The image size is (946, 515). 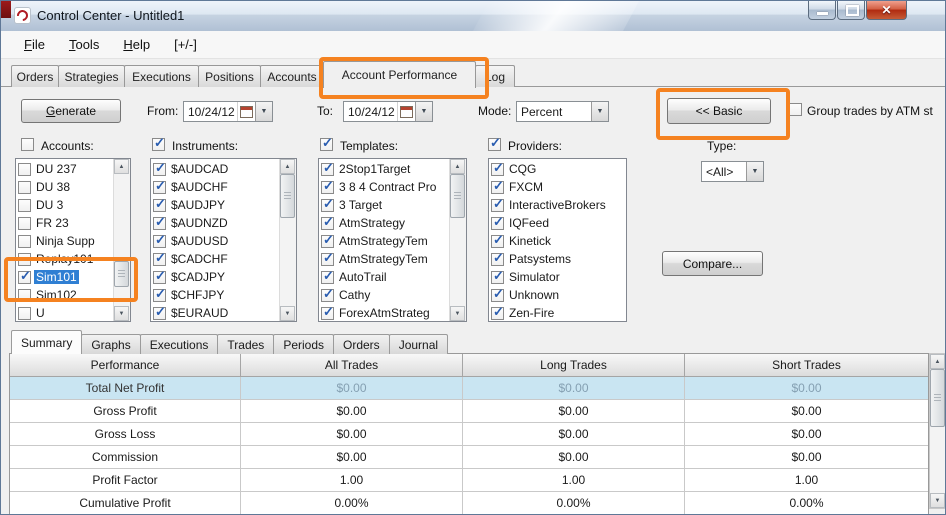 I want to click on to-dropdown-icon, so click(x=423, y=111).